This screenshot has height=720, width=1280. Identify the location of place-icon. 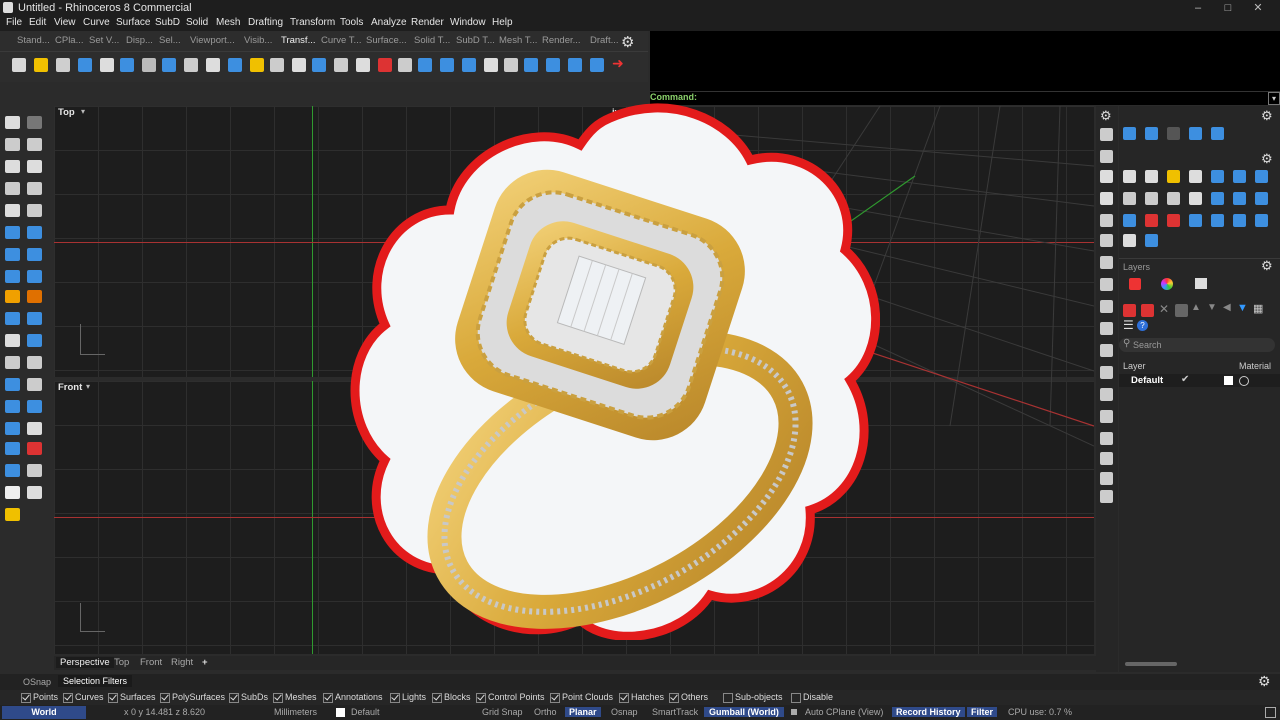
(597, 65).